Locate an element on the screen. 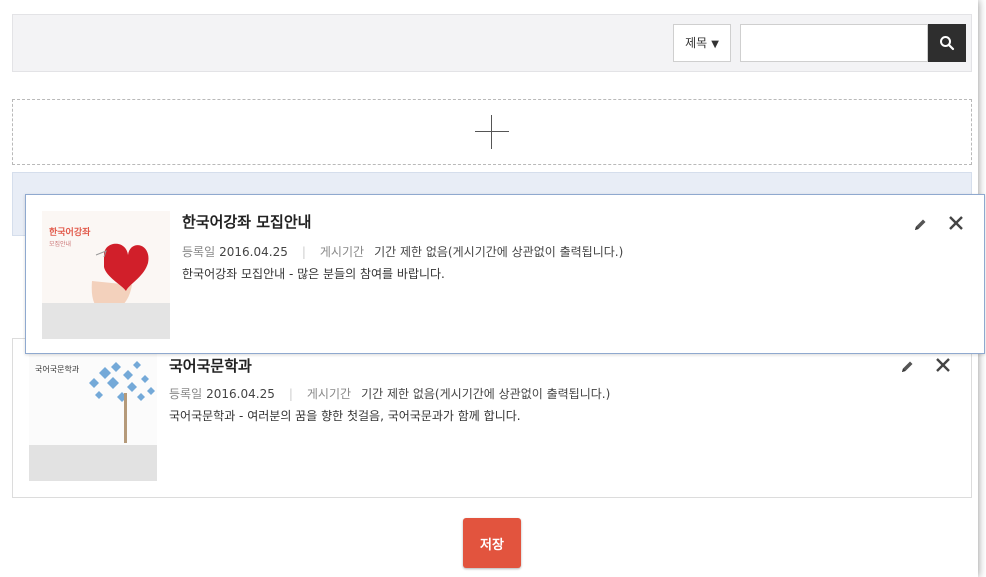 The height and width of the screenshot is (577, 986). add-item-zone is located at coordinates (492, 132).